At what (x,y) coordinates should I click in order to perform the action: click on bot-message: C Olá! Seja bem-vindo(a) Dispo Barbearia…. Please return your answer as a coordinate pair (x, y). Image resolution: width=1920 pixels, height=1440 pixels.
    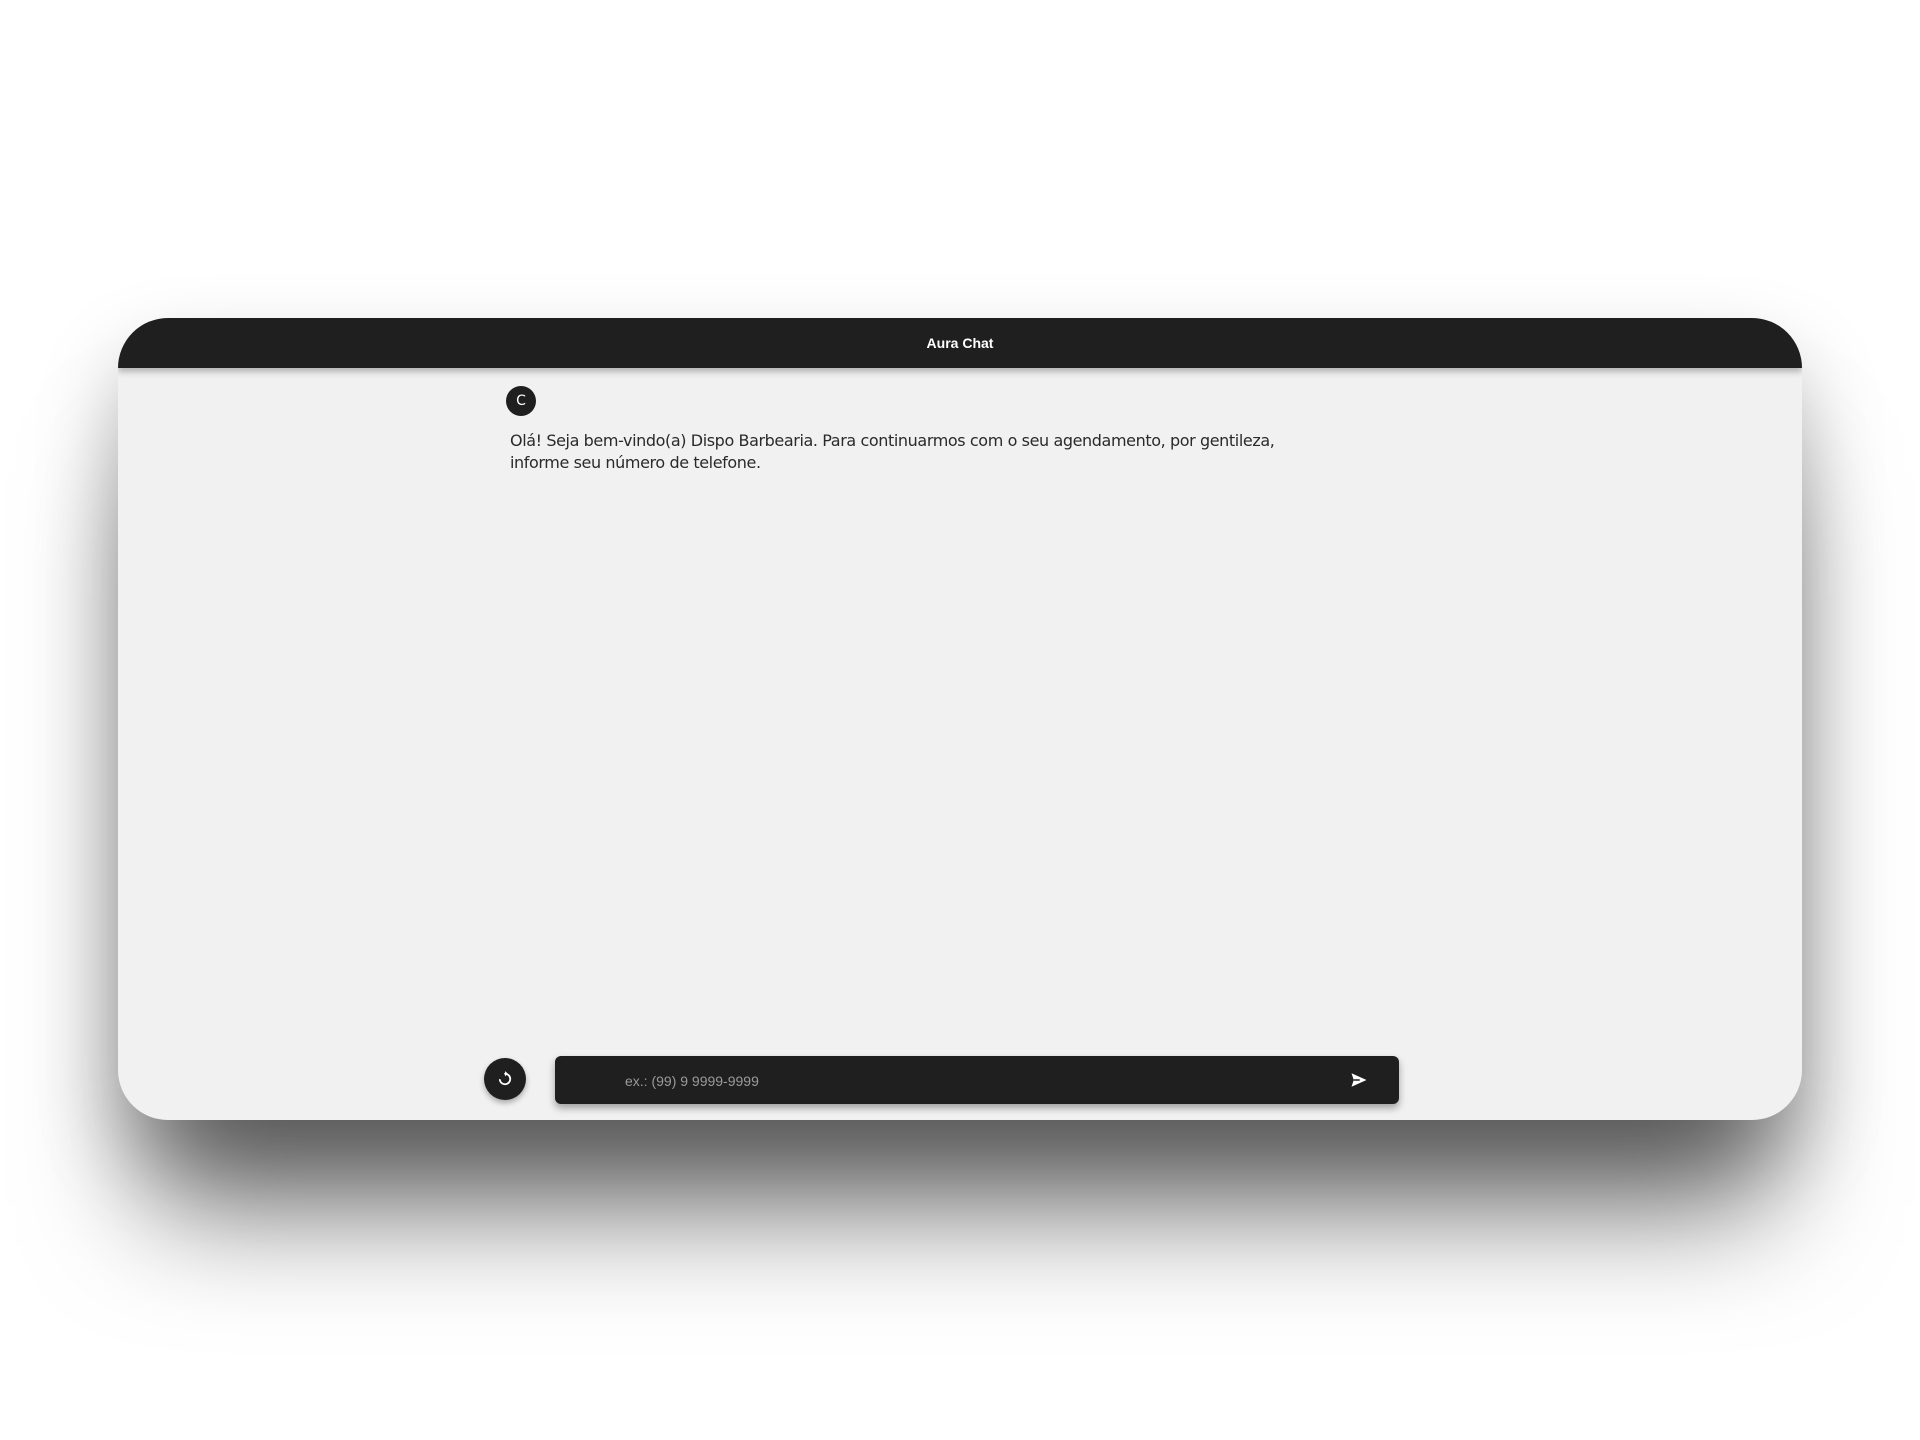
    Looking at the image, I should click on (906, 430).